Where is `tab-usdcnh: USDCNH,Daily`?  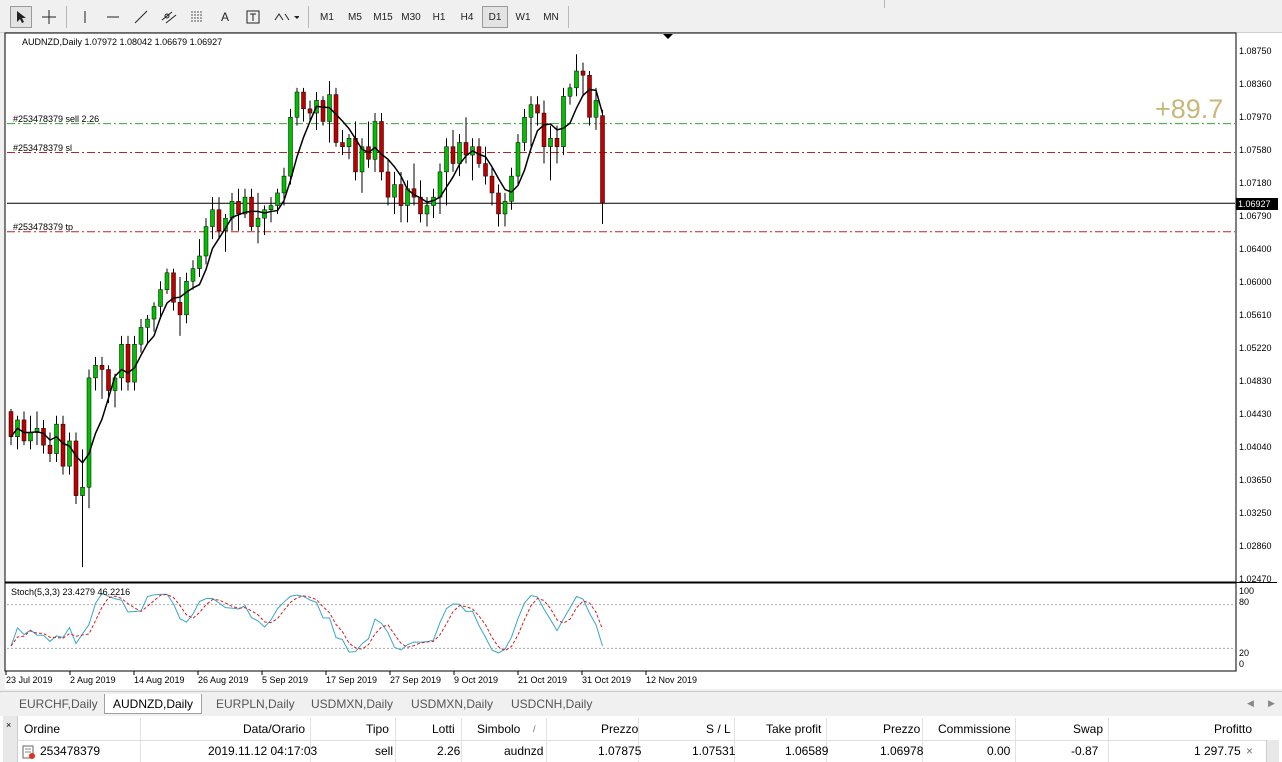 tab-usdcnh: USDCNH,Daily is located at coordinates (551, 704).